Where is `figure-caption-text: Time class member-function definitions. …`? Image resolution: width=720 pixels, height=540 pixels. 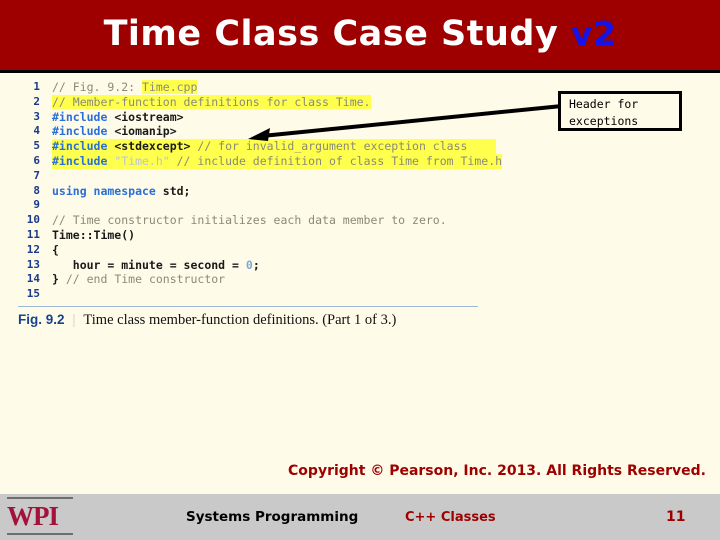
figure-caption-text: Time class member-function definitions. … is located at coordinates (240, 320).